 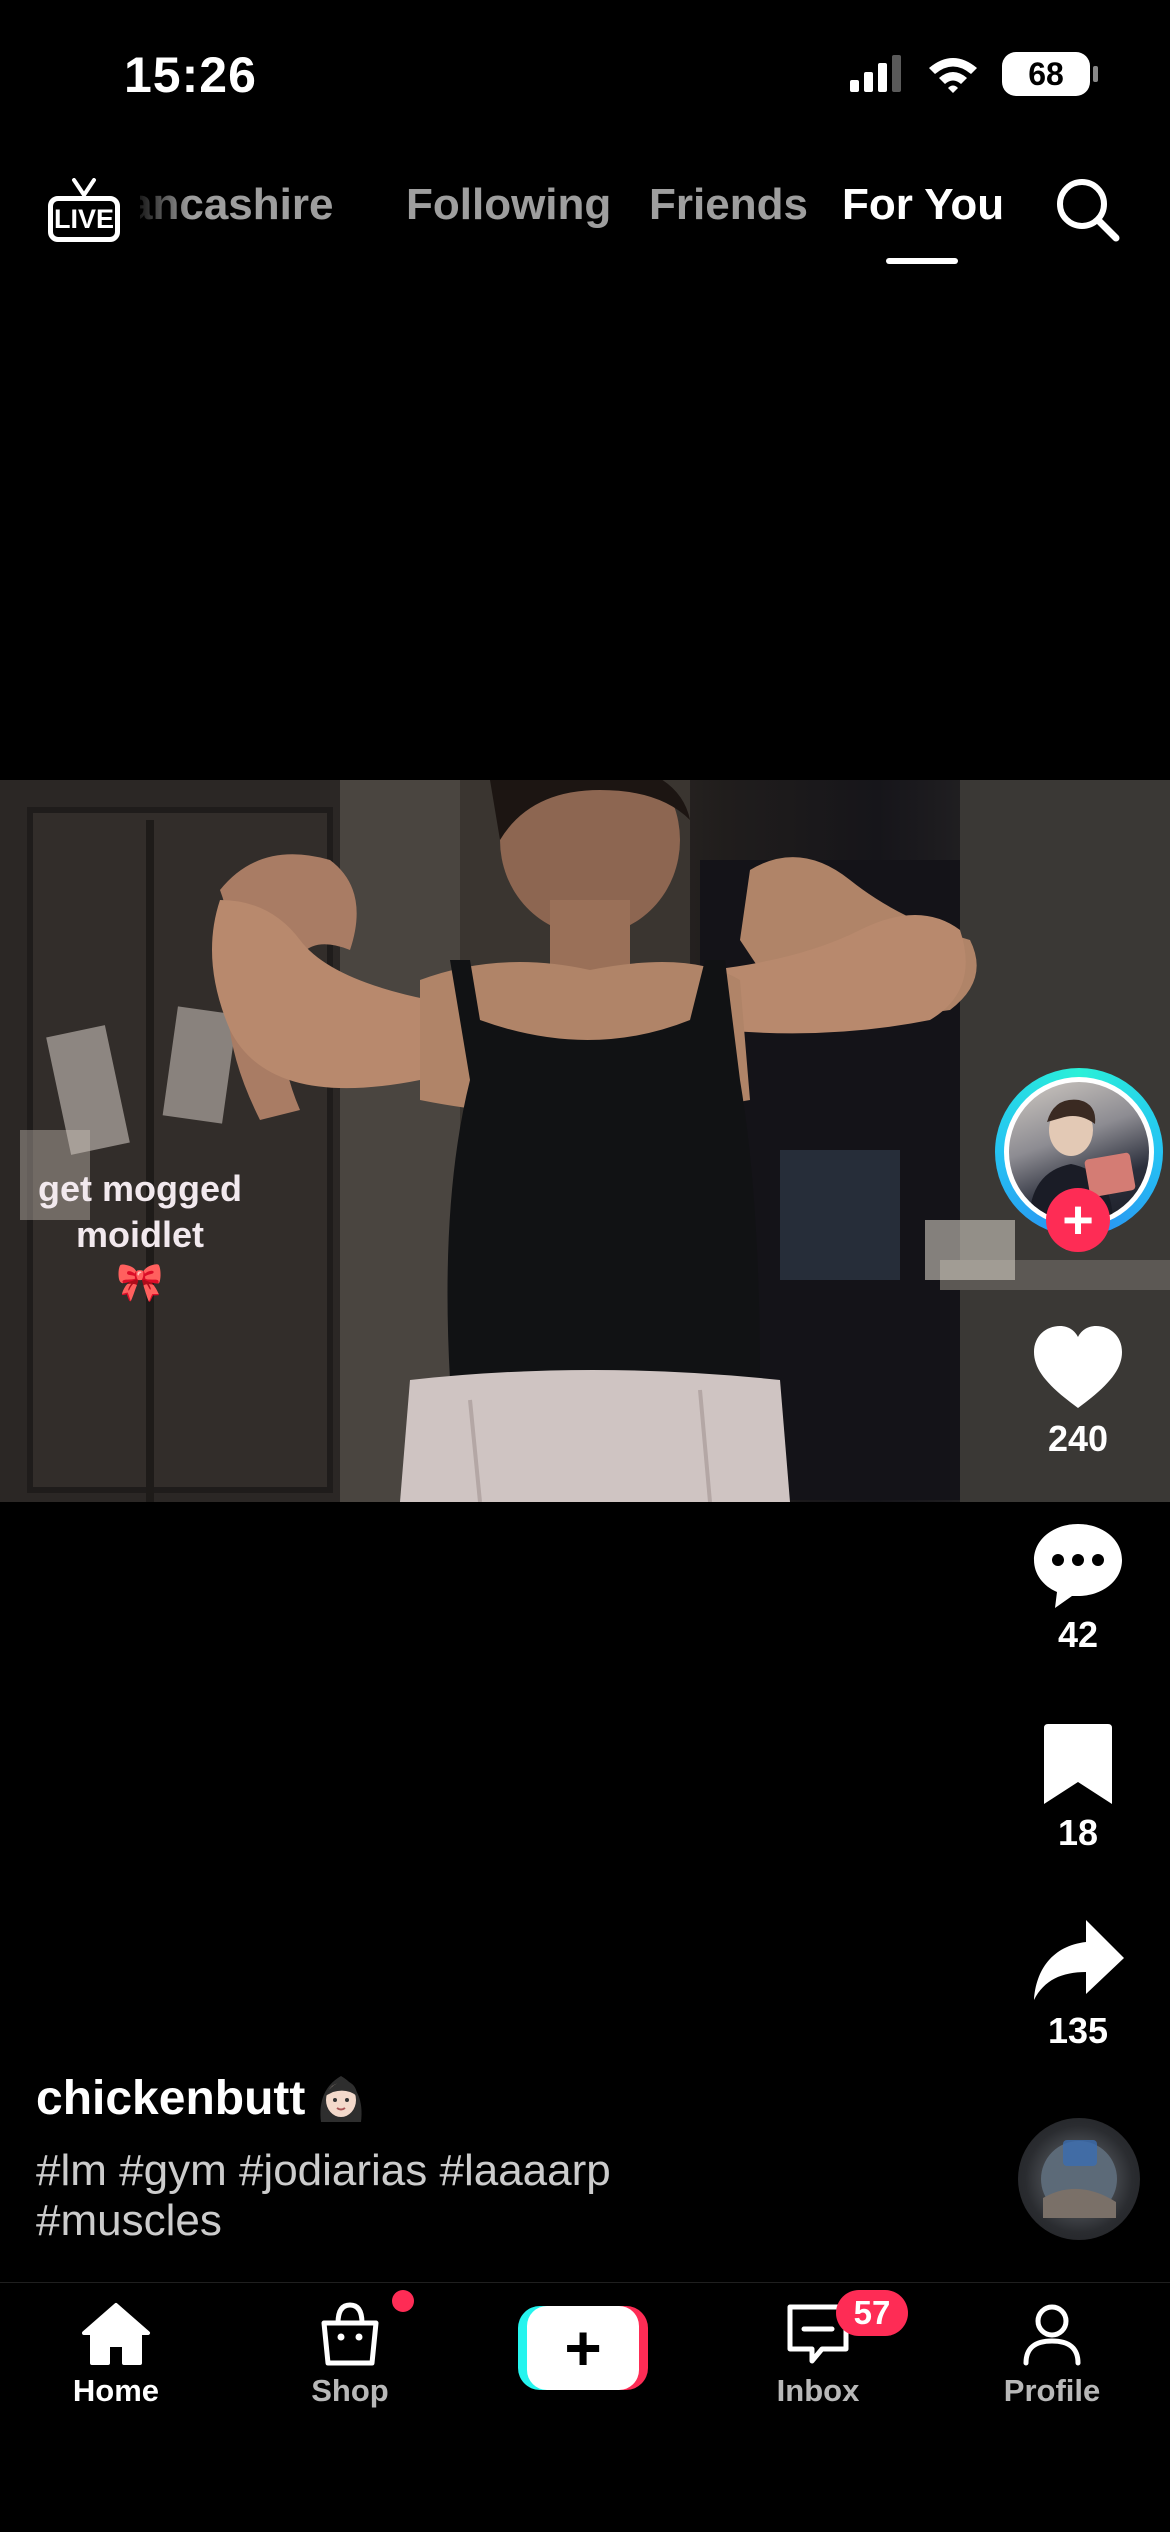 I want to click on tab-following: Following, so click(x=508, y=205).